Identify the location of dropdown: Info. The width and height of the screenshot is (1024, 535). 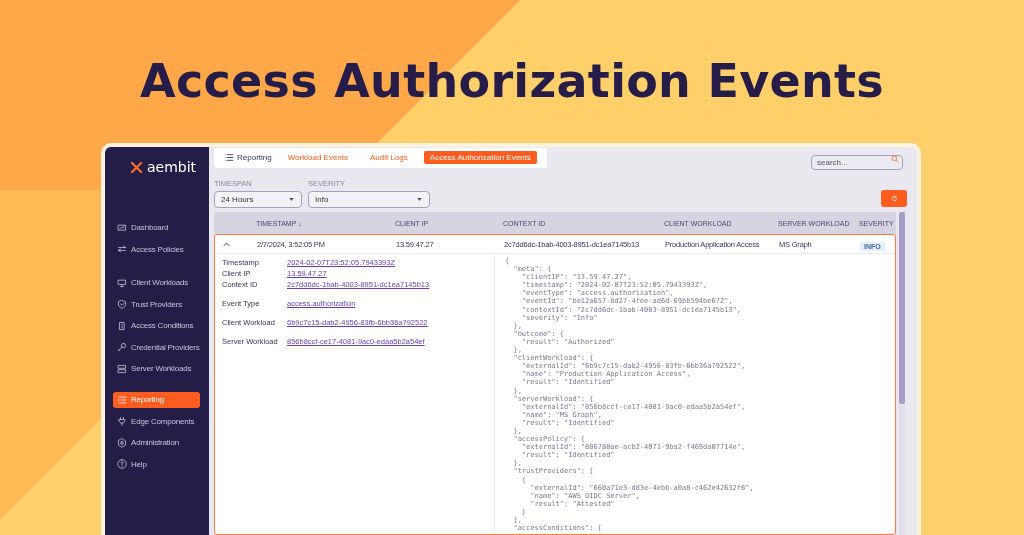
(369, 199).